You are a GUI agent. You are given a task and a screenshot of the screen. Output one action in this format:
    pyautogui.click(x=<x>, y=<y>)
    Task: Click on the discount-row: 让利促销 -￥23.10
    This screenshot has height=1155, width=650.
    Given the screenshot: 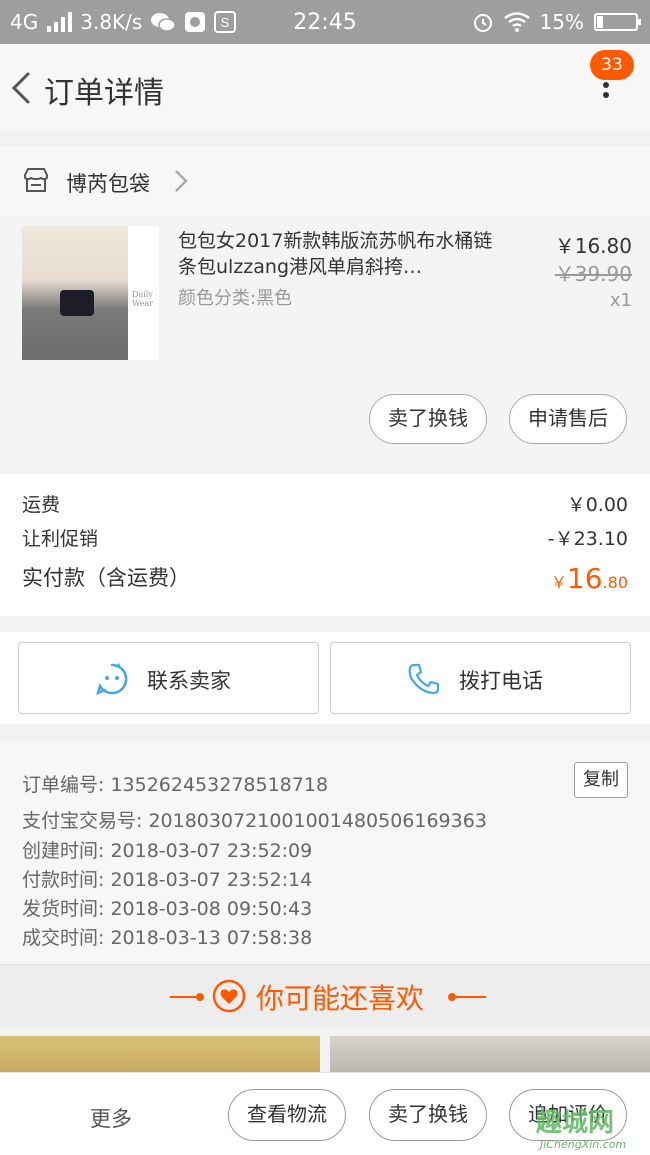 What is the action you would take?
    pyautogui.click(x=325, y=537)
    